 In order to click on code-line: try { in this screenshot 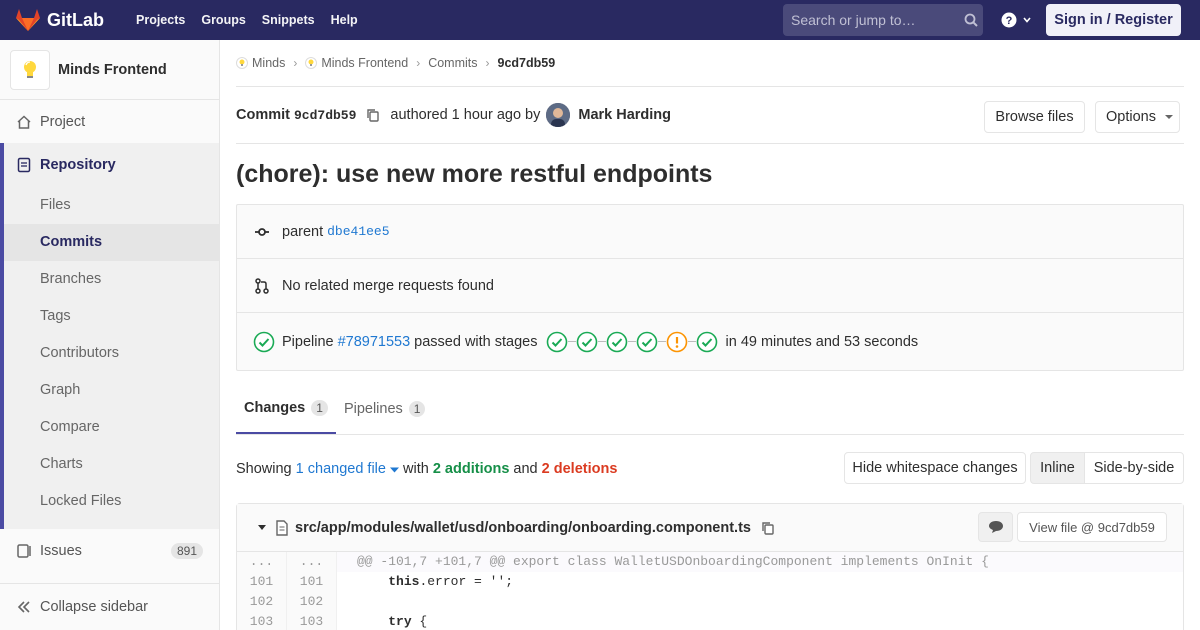, I will do `click(408, 621)`.